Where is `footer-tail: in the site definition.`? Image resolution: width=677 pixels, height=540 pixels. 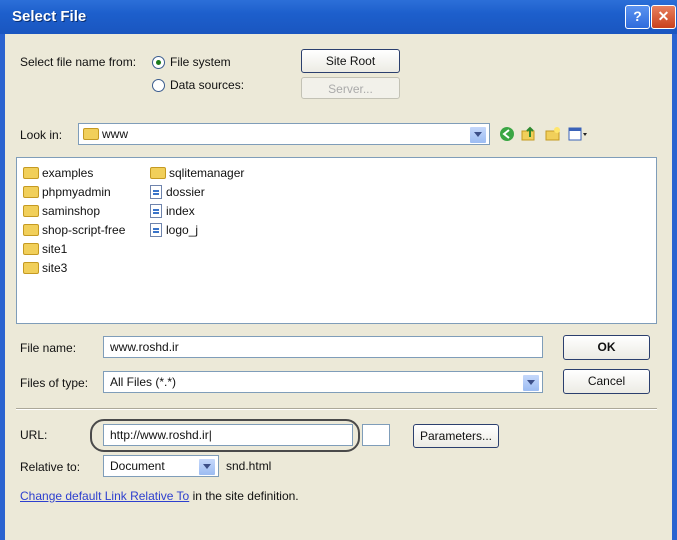 footer-tail: in the site definition. is located at coordinates (244, 496).